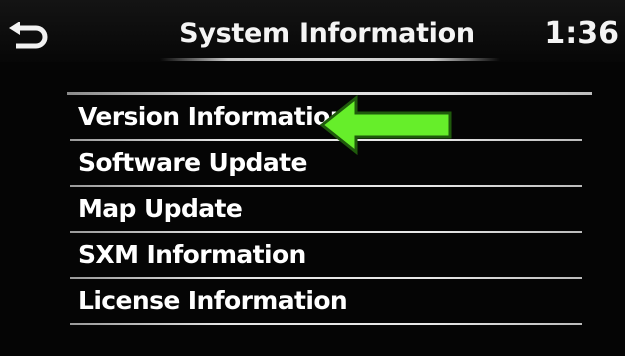 The height and width of the screenshot is (364, 629). Describe the element at coordinates (160, 208) in the screenshot. I see `menu-item-label: Map Update` at that location.